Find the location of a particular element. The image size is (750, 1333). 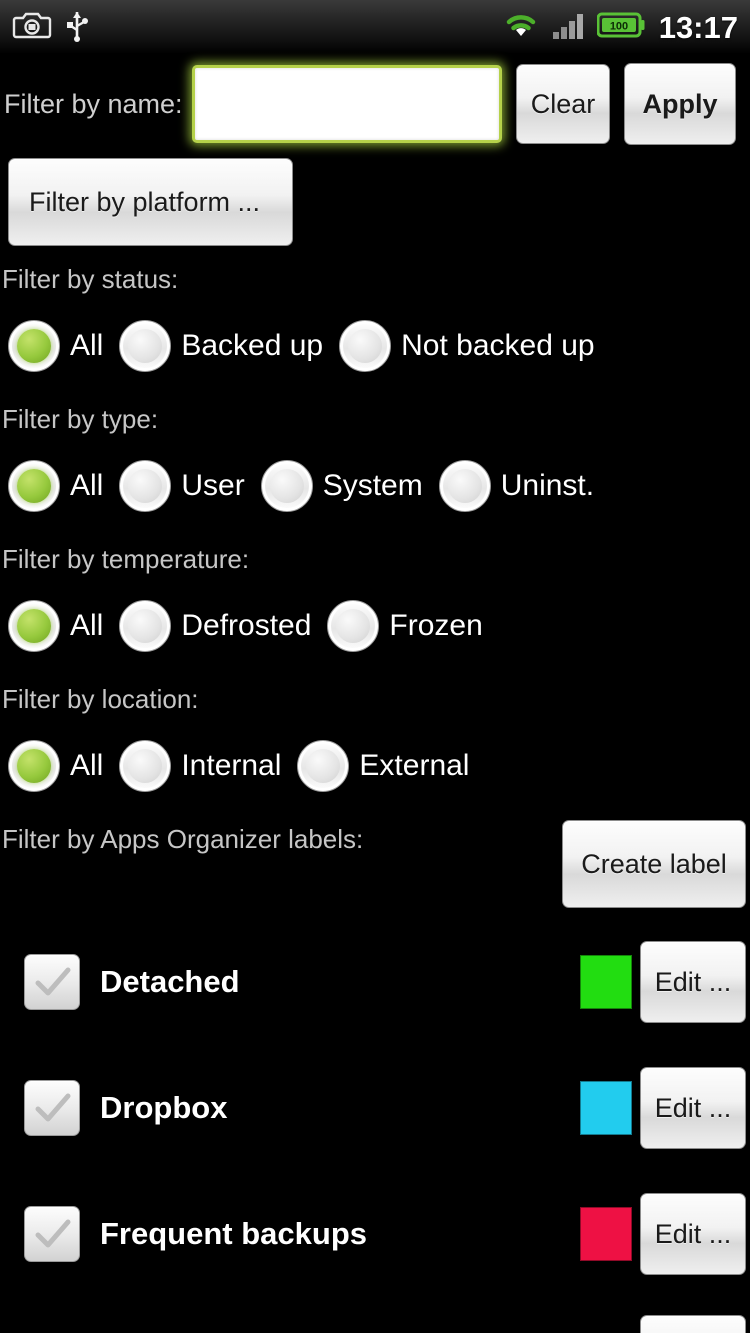

svg-text: 100 is located at coordinates (619, 26).